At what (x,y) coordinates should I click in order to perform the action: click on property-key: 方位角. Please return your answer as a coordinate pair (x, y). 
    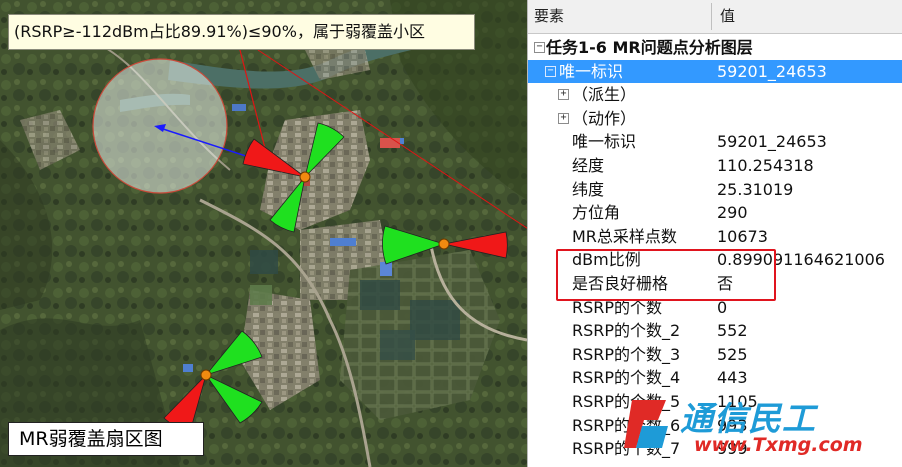
    Looking at the image, I should click on (596, 213).